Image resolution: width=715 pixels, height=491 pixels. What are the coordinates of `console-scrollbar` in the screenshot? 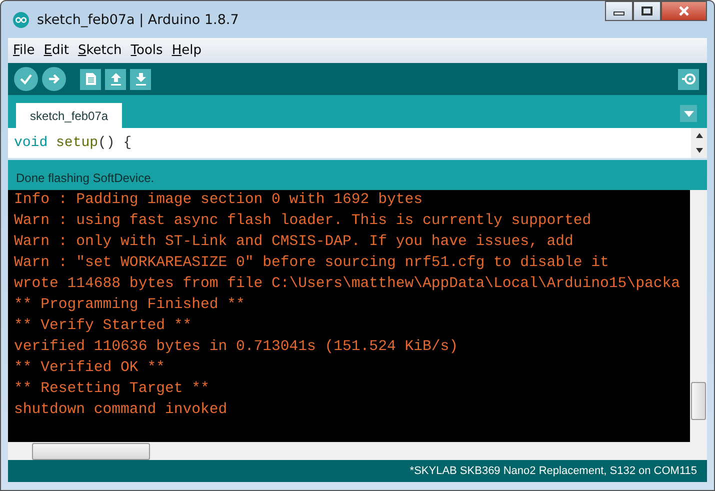 It's located at (698, 316).